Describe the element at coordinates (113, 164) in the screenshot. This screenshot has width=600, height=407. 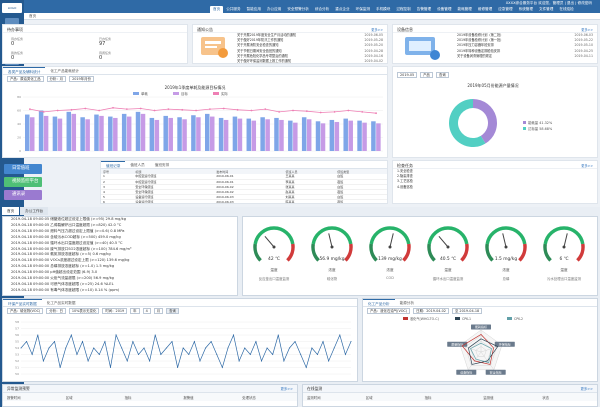
I see `duty-tab: 值班记录` at that location.